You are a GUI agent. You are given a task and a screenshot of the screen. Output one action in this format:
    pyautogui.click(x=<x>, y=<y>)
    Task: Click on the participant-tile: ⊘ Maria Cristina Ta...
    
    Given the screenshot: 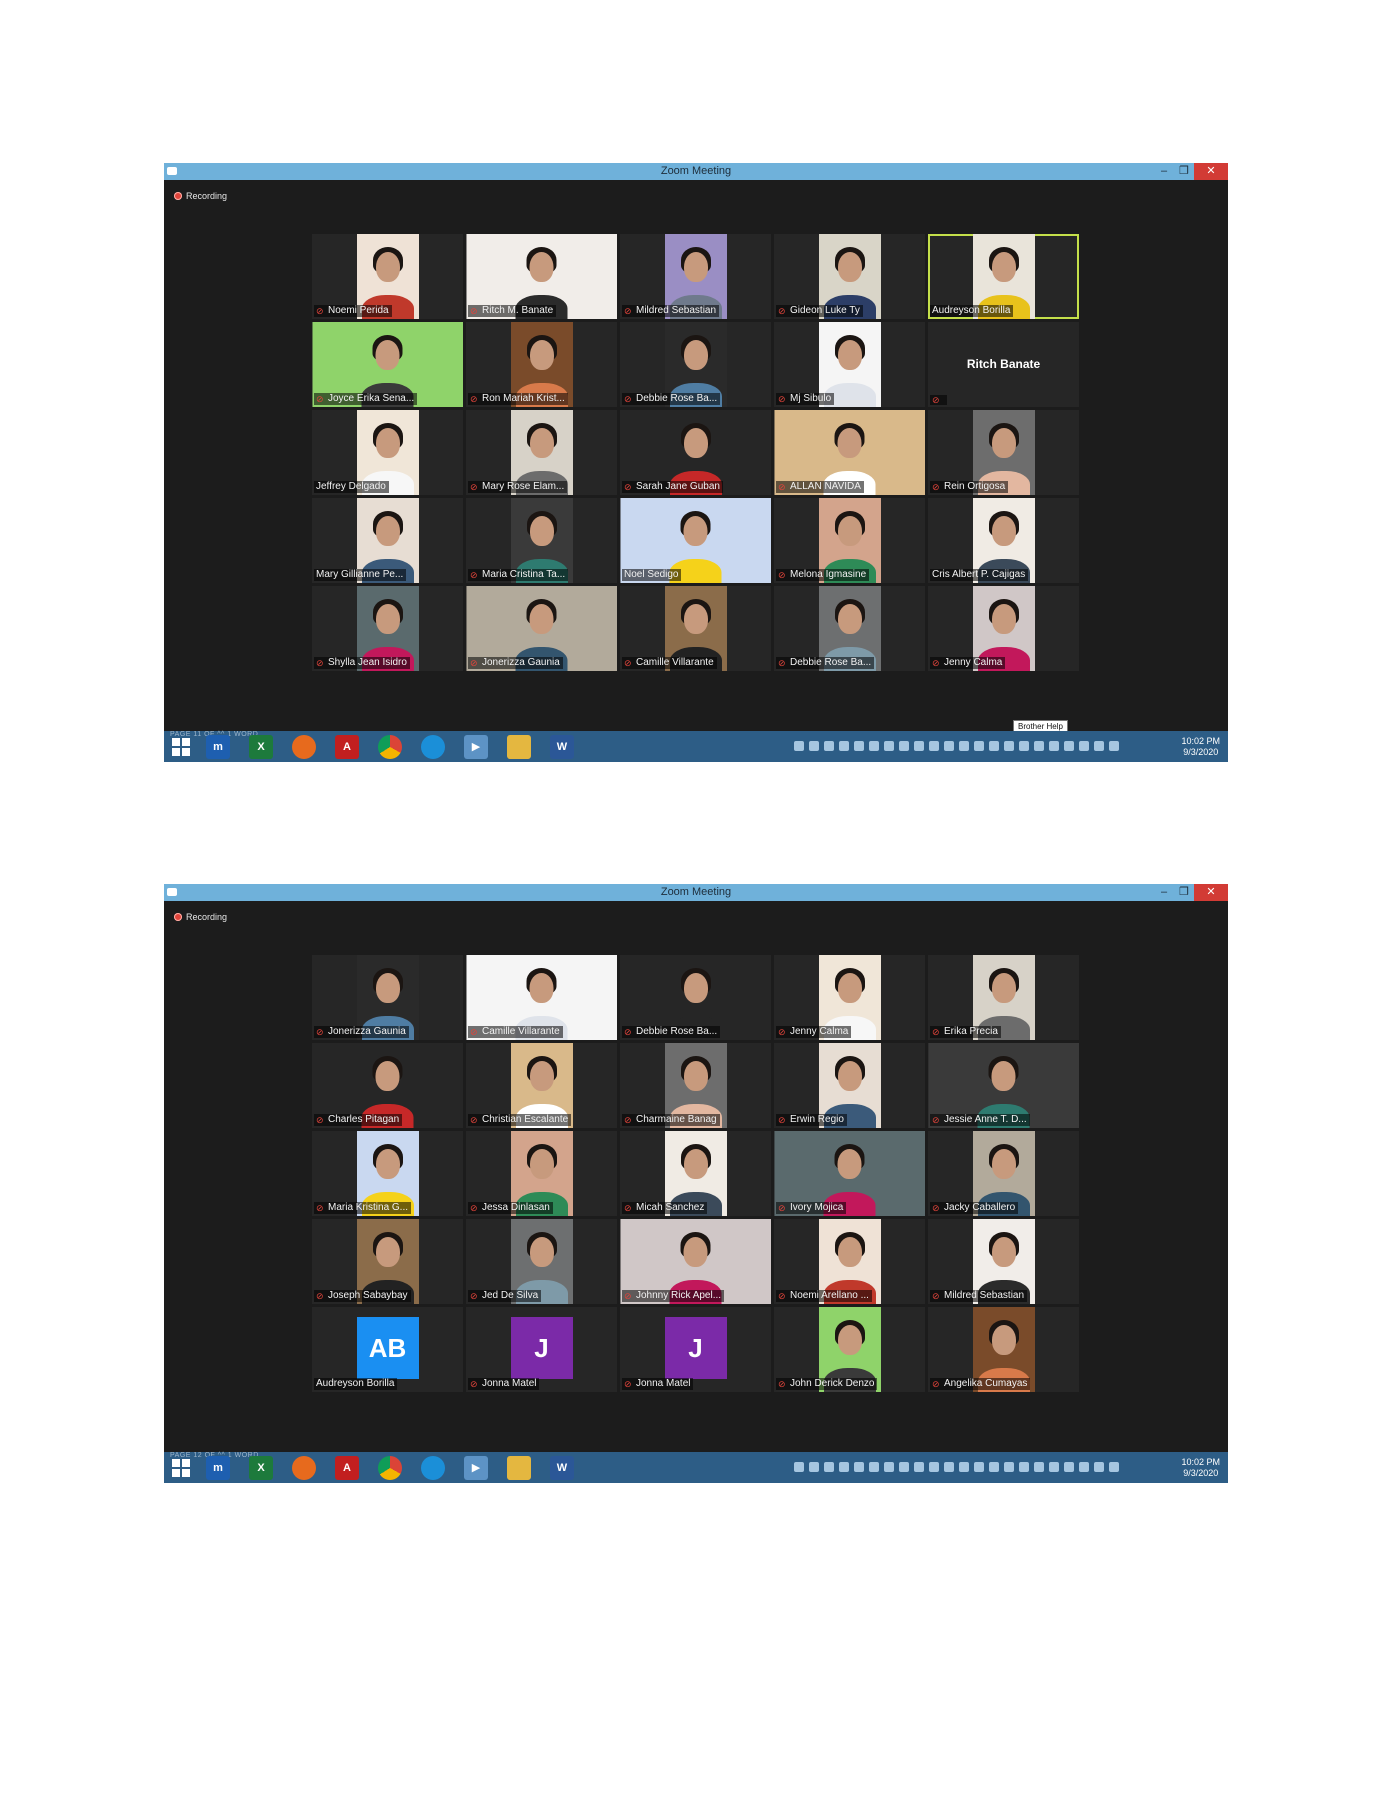 What is the action you would take?
    pyautogui.click(x=541, y=540)
    